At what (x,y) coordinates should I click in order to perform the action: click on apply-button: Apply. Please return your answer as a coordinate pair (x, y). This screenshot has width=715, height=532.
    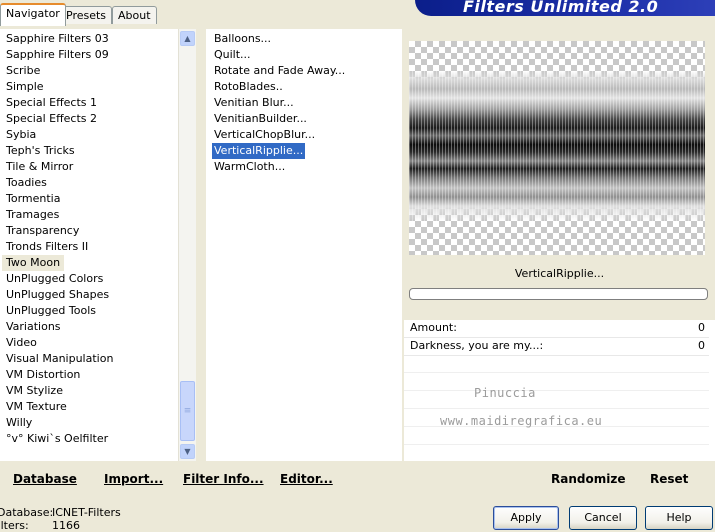
    Looking at the image, I should click on (526, 518).